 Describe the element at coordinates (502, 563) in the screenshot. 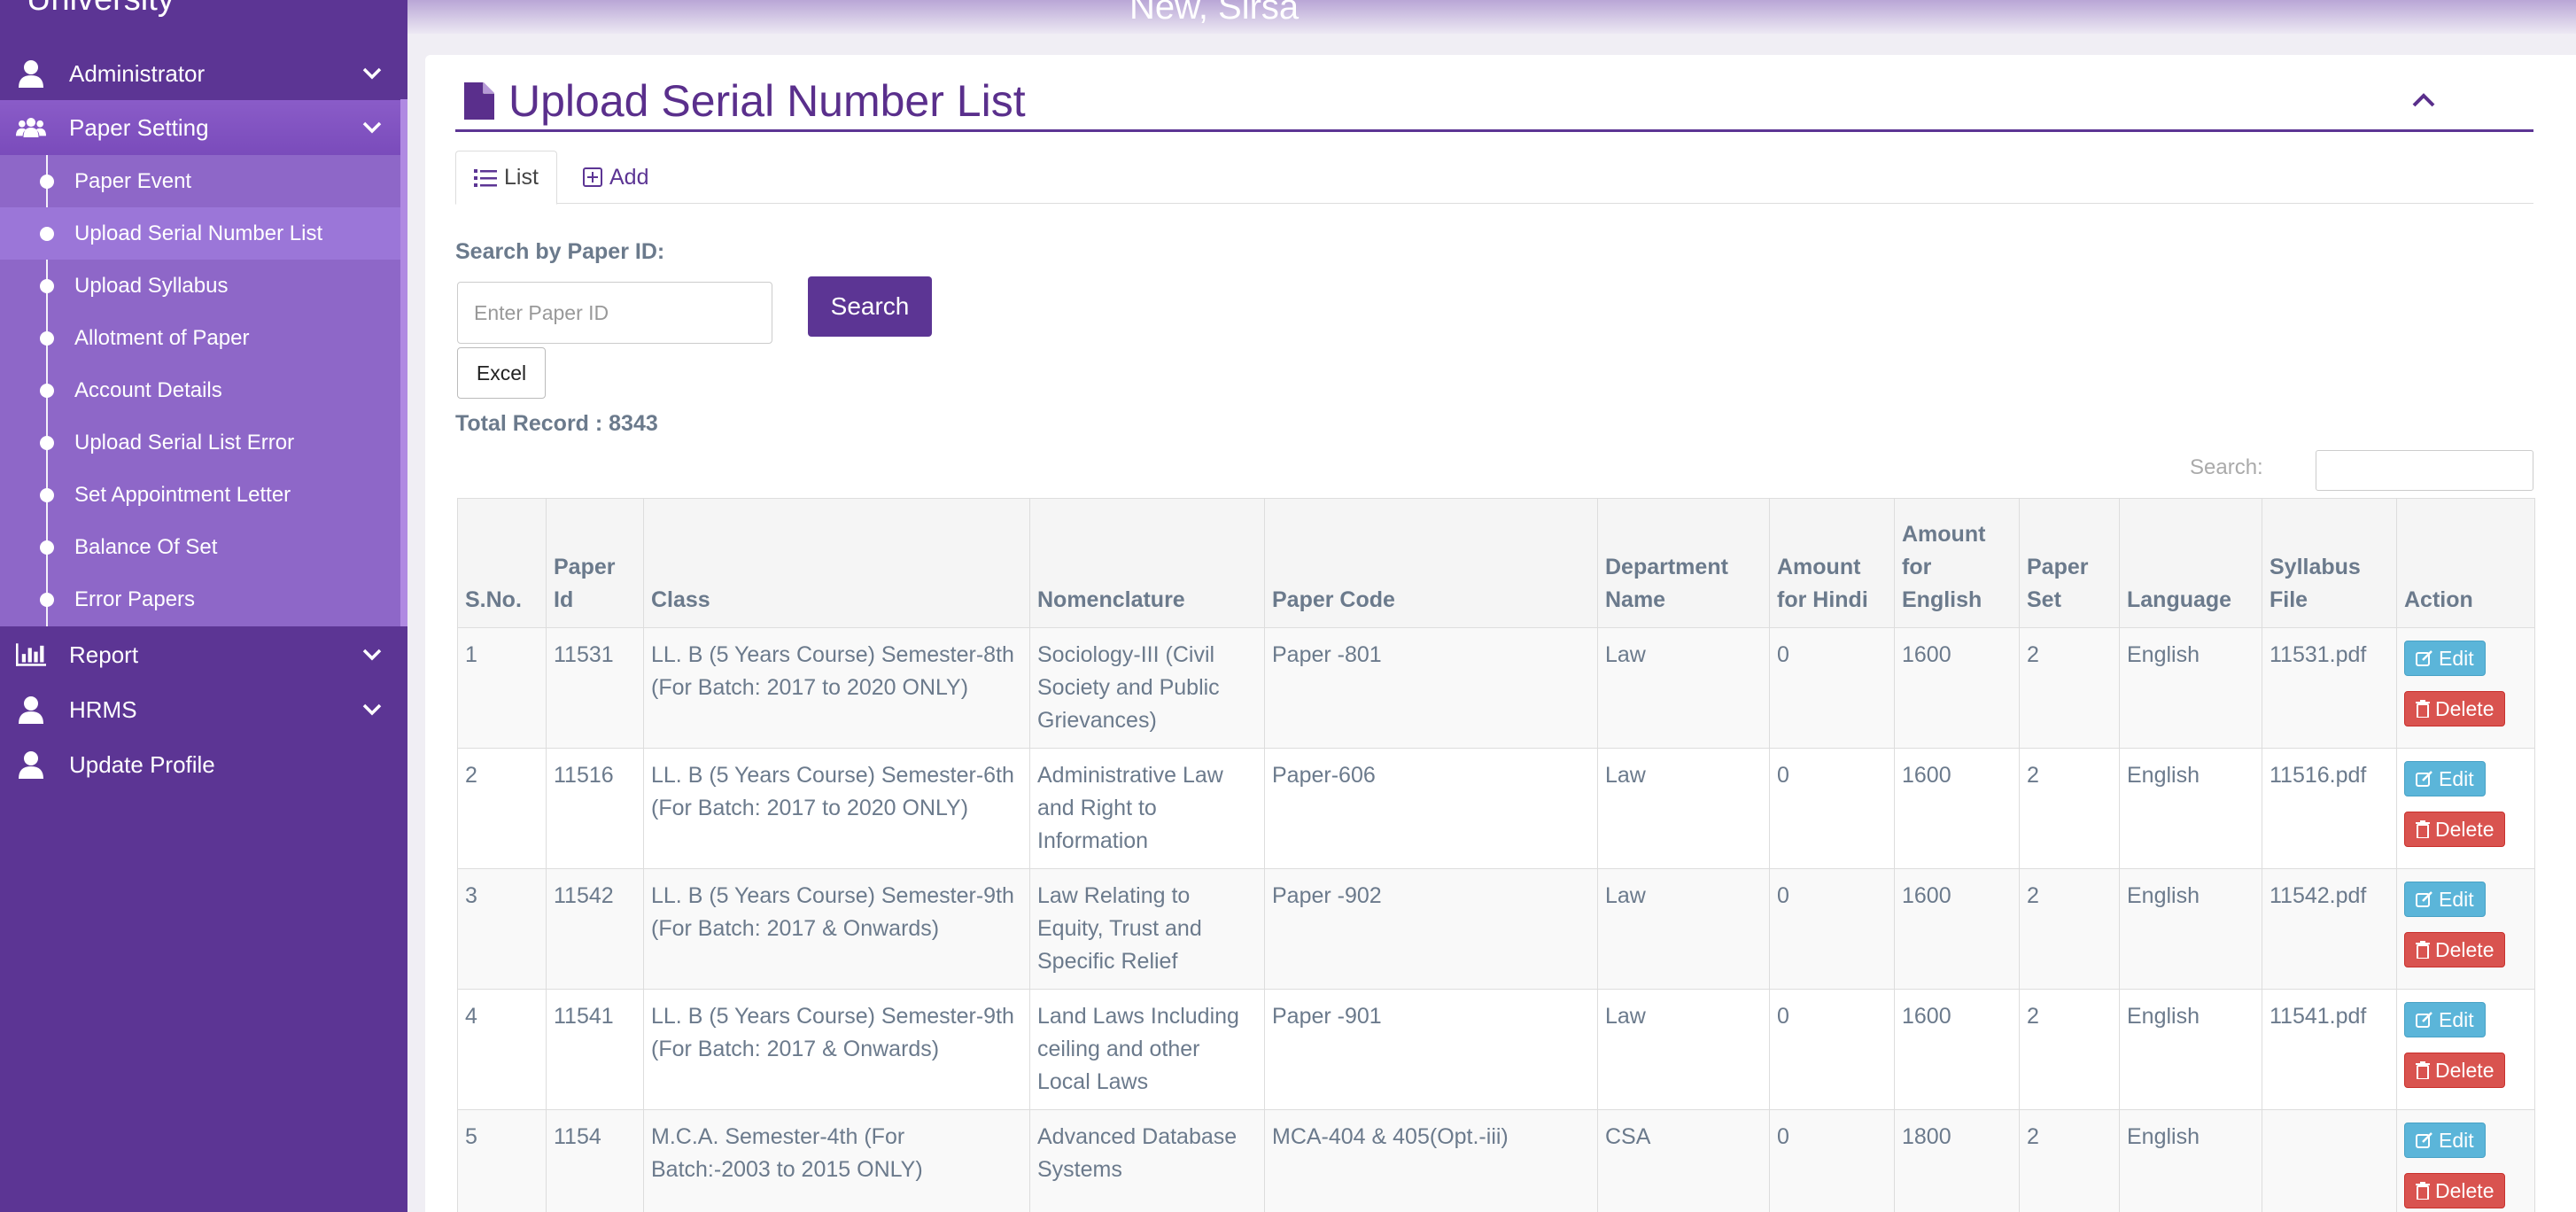

I see `column-header: S.No.` at that location.